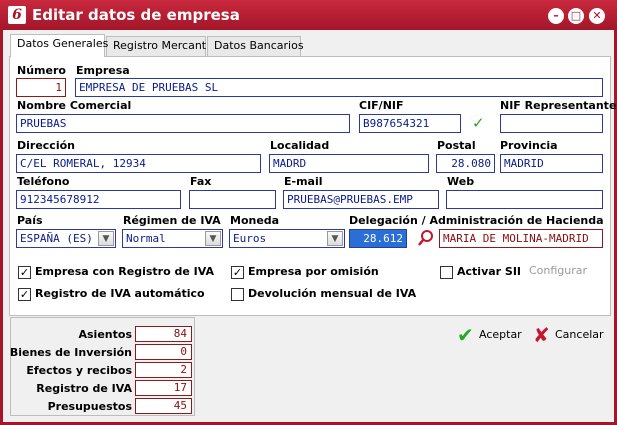 The image size is (617, 425). I want to click on cancel-button: ✘ Cancelar, so click(568, 335).